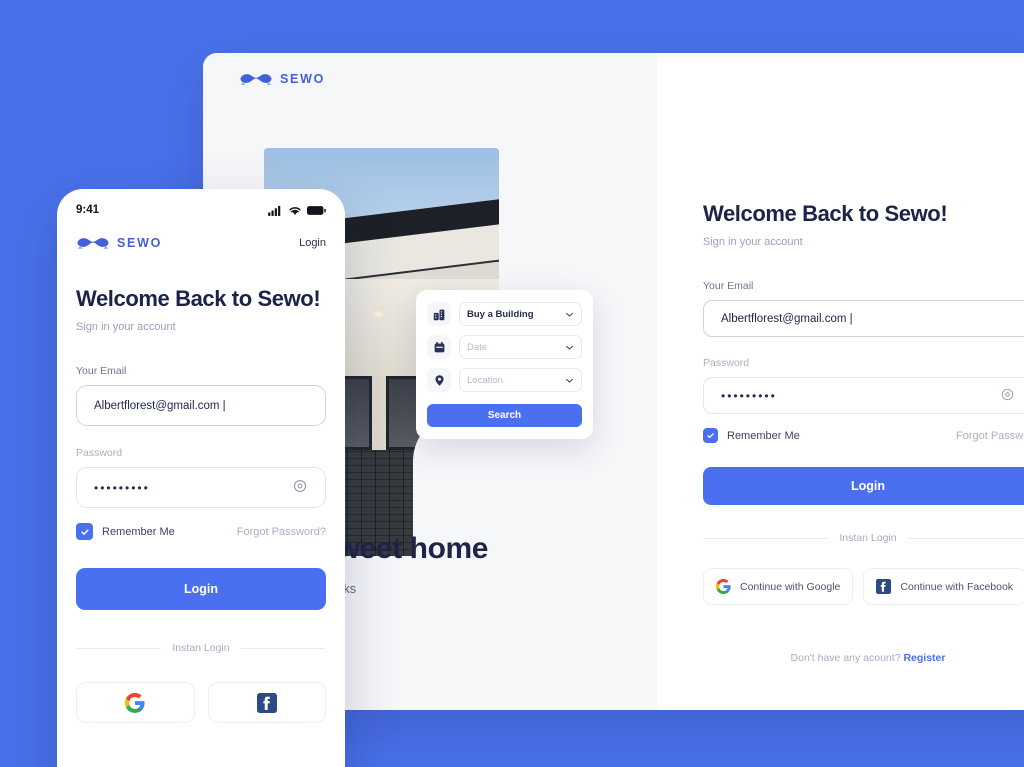 The height and width of the screenshot is (767, 1024). I want to click on status-bar-time: 9:41, so click(88, 210).